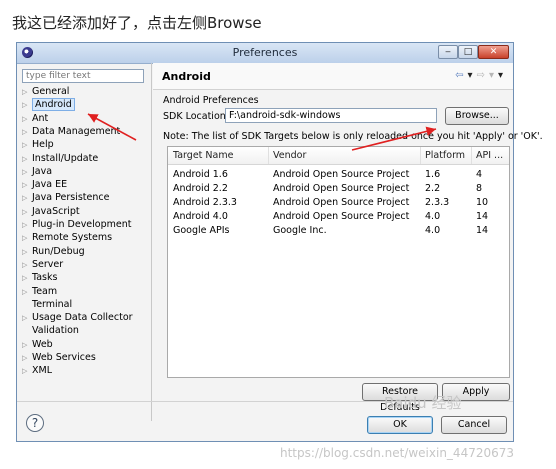 Image resolution: width=556 pixels, height=469 pixels. Describe the element at coordinates (262, 132) in the screenshot. I see `annotation-arrows` at that location.